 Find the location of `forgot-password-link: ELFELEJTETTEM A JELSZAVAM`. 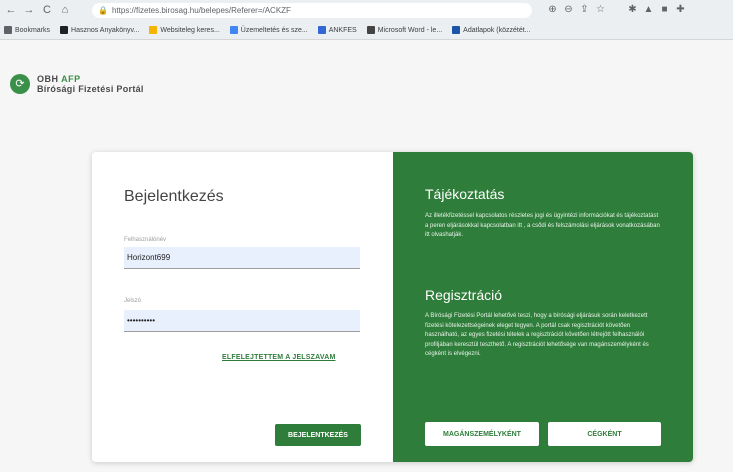

forgot-password-link: ELFELEJTETTEM A JELSZAVAM is located at coordinates (279, 357).